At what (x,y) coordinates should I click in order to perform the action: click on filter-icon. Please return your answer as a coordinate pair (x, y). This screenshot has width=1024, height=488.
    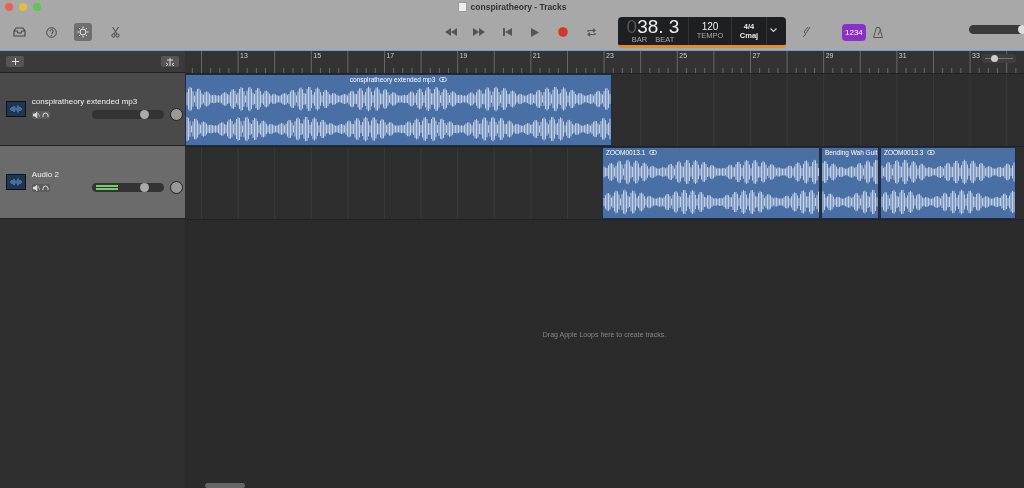
    Looking at the image, I should click on (170, 61).